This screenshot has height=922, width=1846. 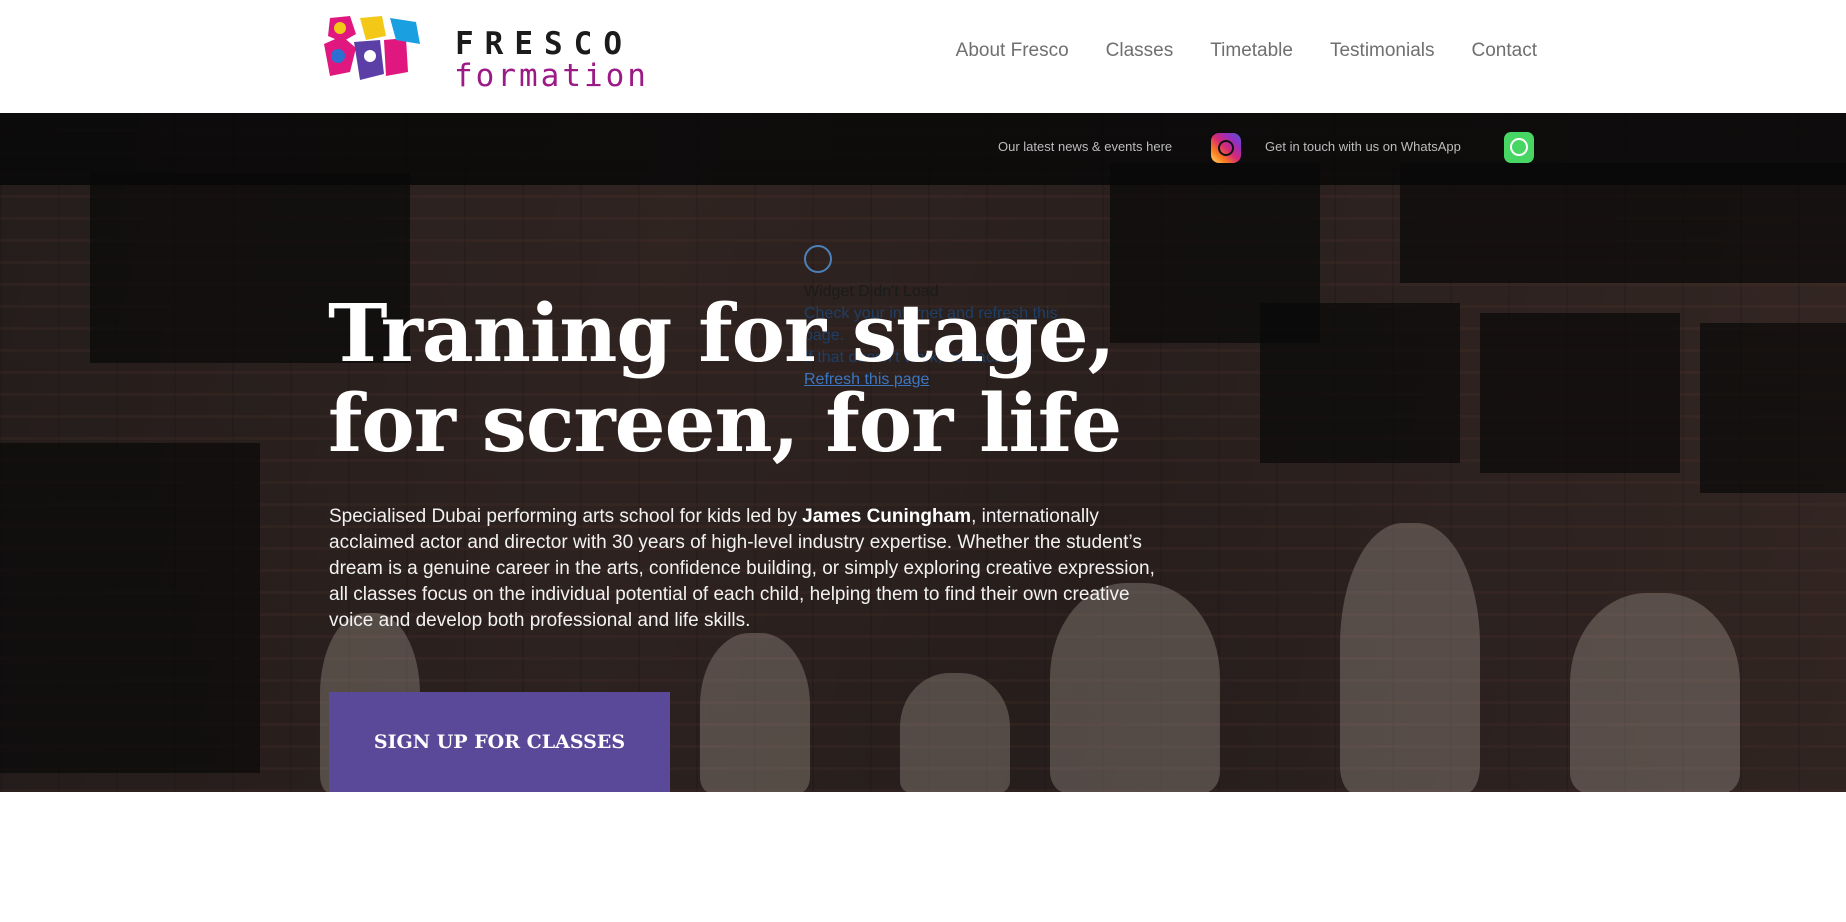 I want to click on nav-classes: Classes, so click(x=1140, y=51).